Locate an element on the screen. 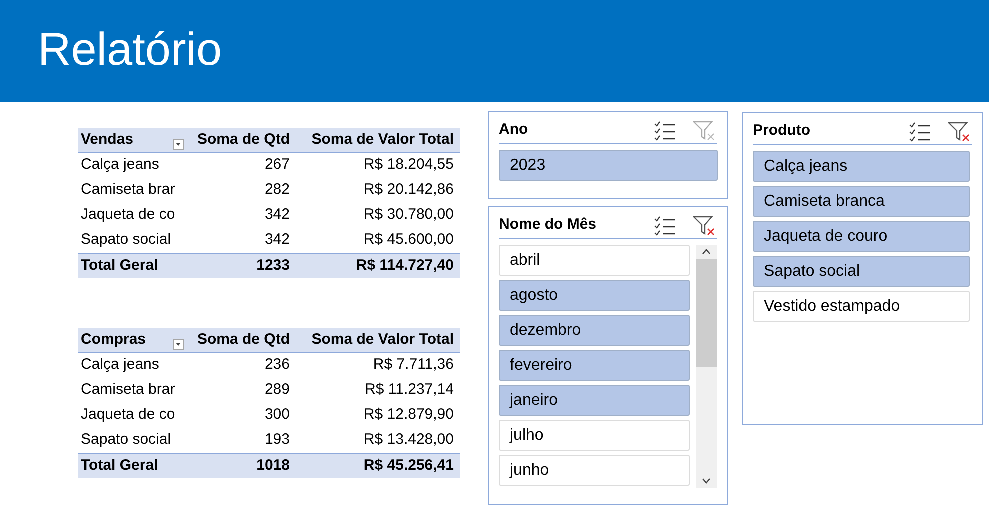 This screenshot has width=989, height=509. table-cell-text: R$ 12.879,90 is located at coordinates (408, 415).